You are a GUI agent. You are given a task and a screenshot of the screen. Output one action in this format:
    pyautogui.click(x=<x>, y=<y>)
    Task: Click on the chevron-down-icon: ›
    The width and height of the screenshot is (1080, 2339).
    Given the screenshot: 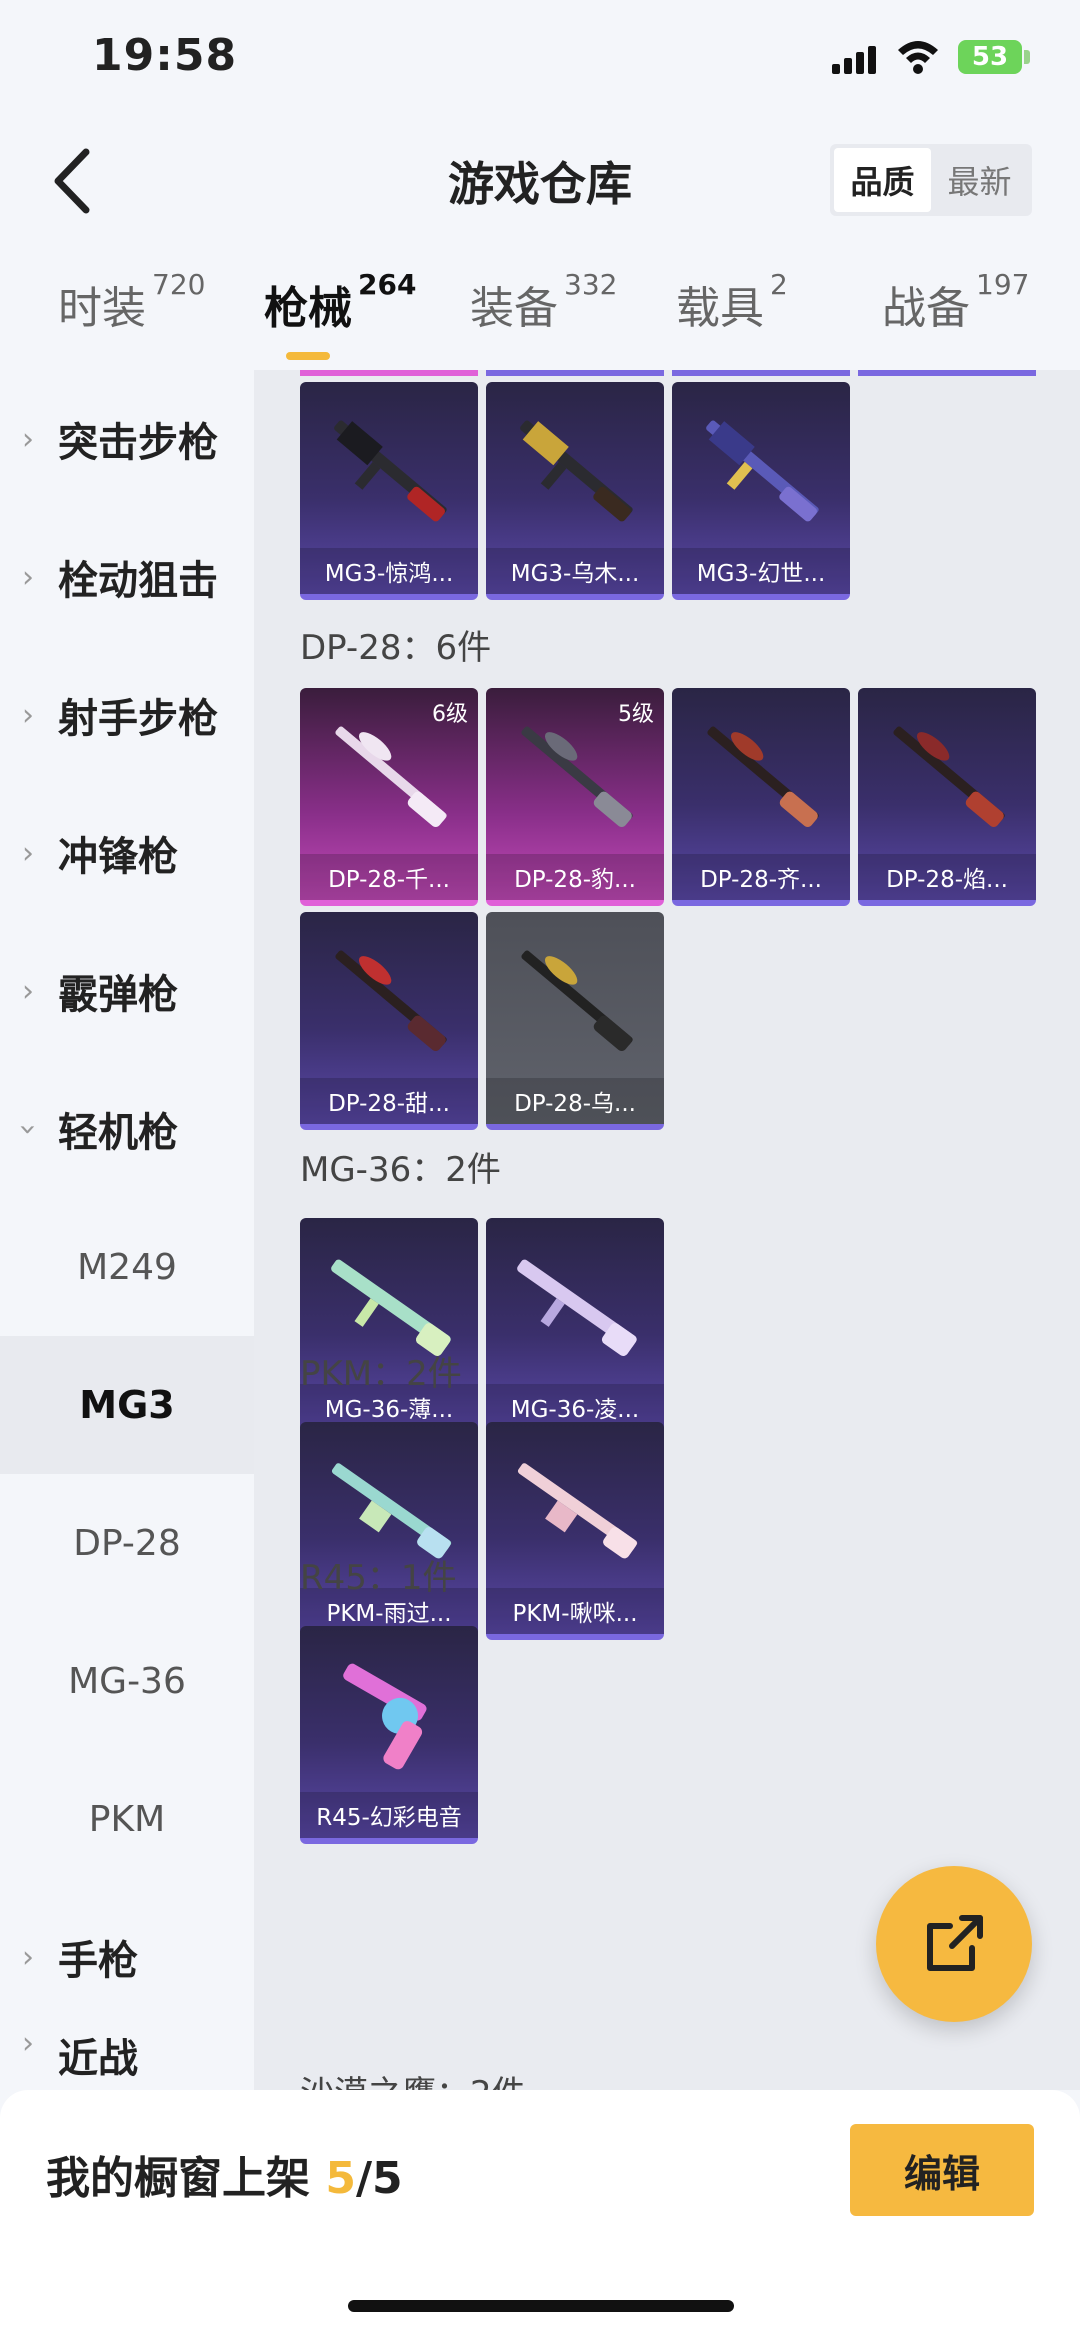 What is the action you would take?
    pyautogui.click(x=28, y=1129)
    